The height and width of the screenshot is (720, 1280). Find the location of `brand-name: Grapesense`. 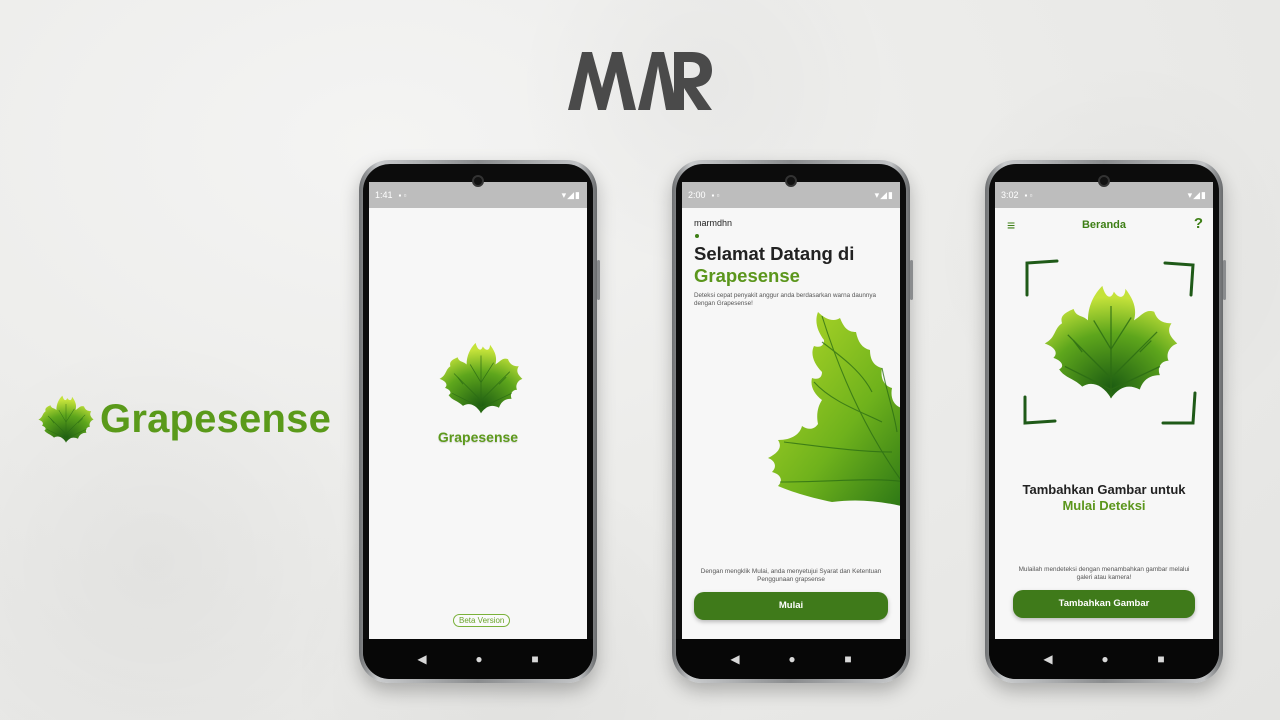

brand-name: Grapesense is located at coordinates (216, 418).